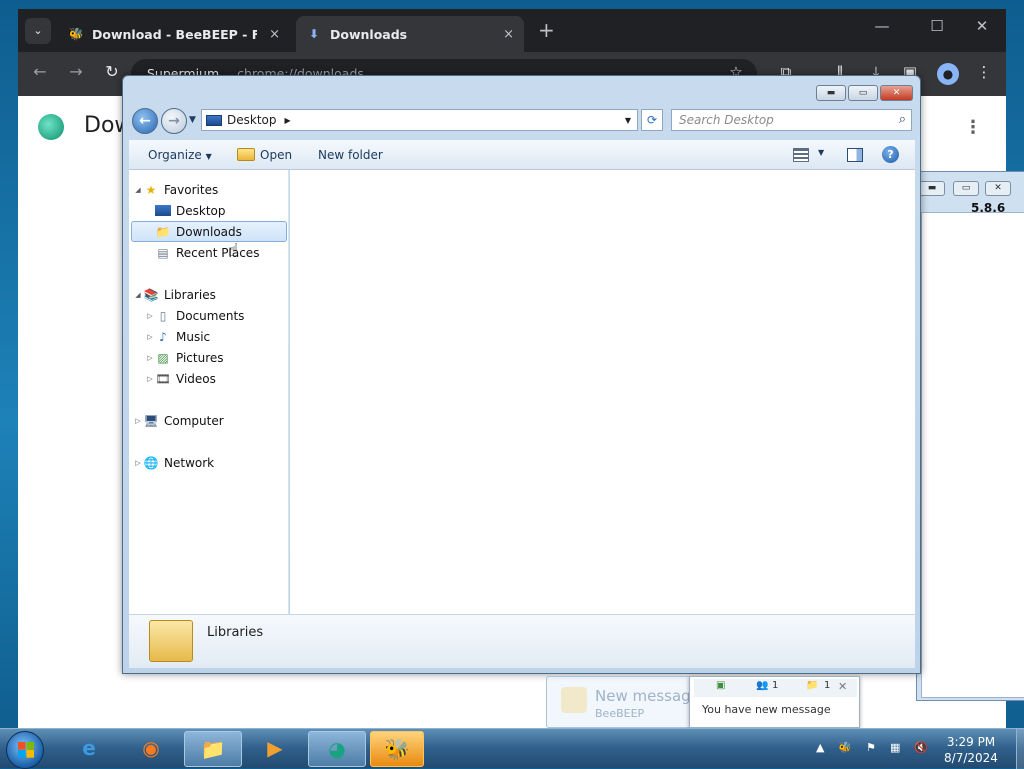 This screenshot has width=1024, height=769. Describe the element at coordinates (1020, 749) in the screenshot. I see `show-desktop-button` at that location.